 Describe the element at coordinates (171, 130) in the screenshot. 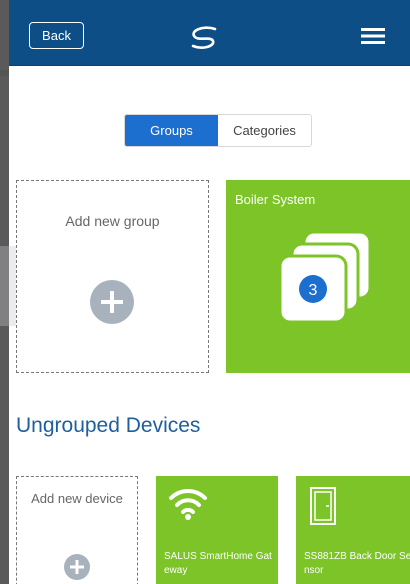

I see `tab-groups: Groups` at that location.